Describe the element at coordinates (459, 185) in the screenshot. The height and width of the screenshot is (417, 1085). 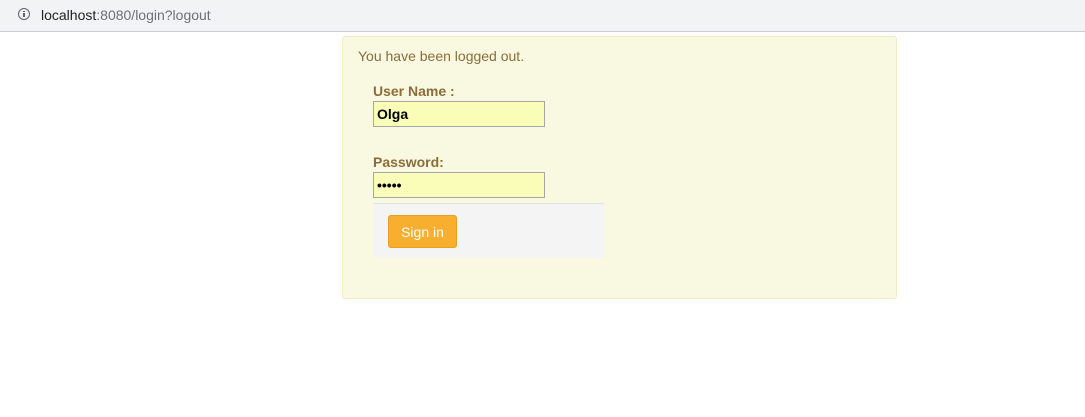
I see `password-input` at that location.